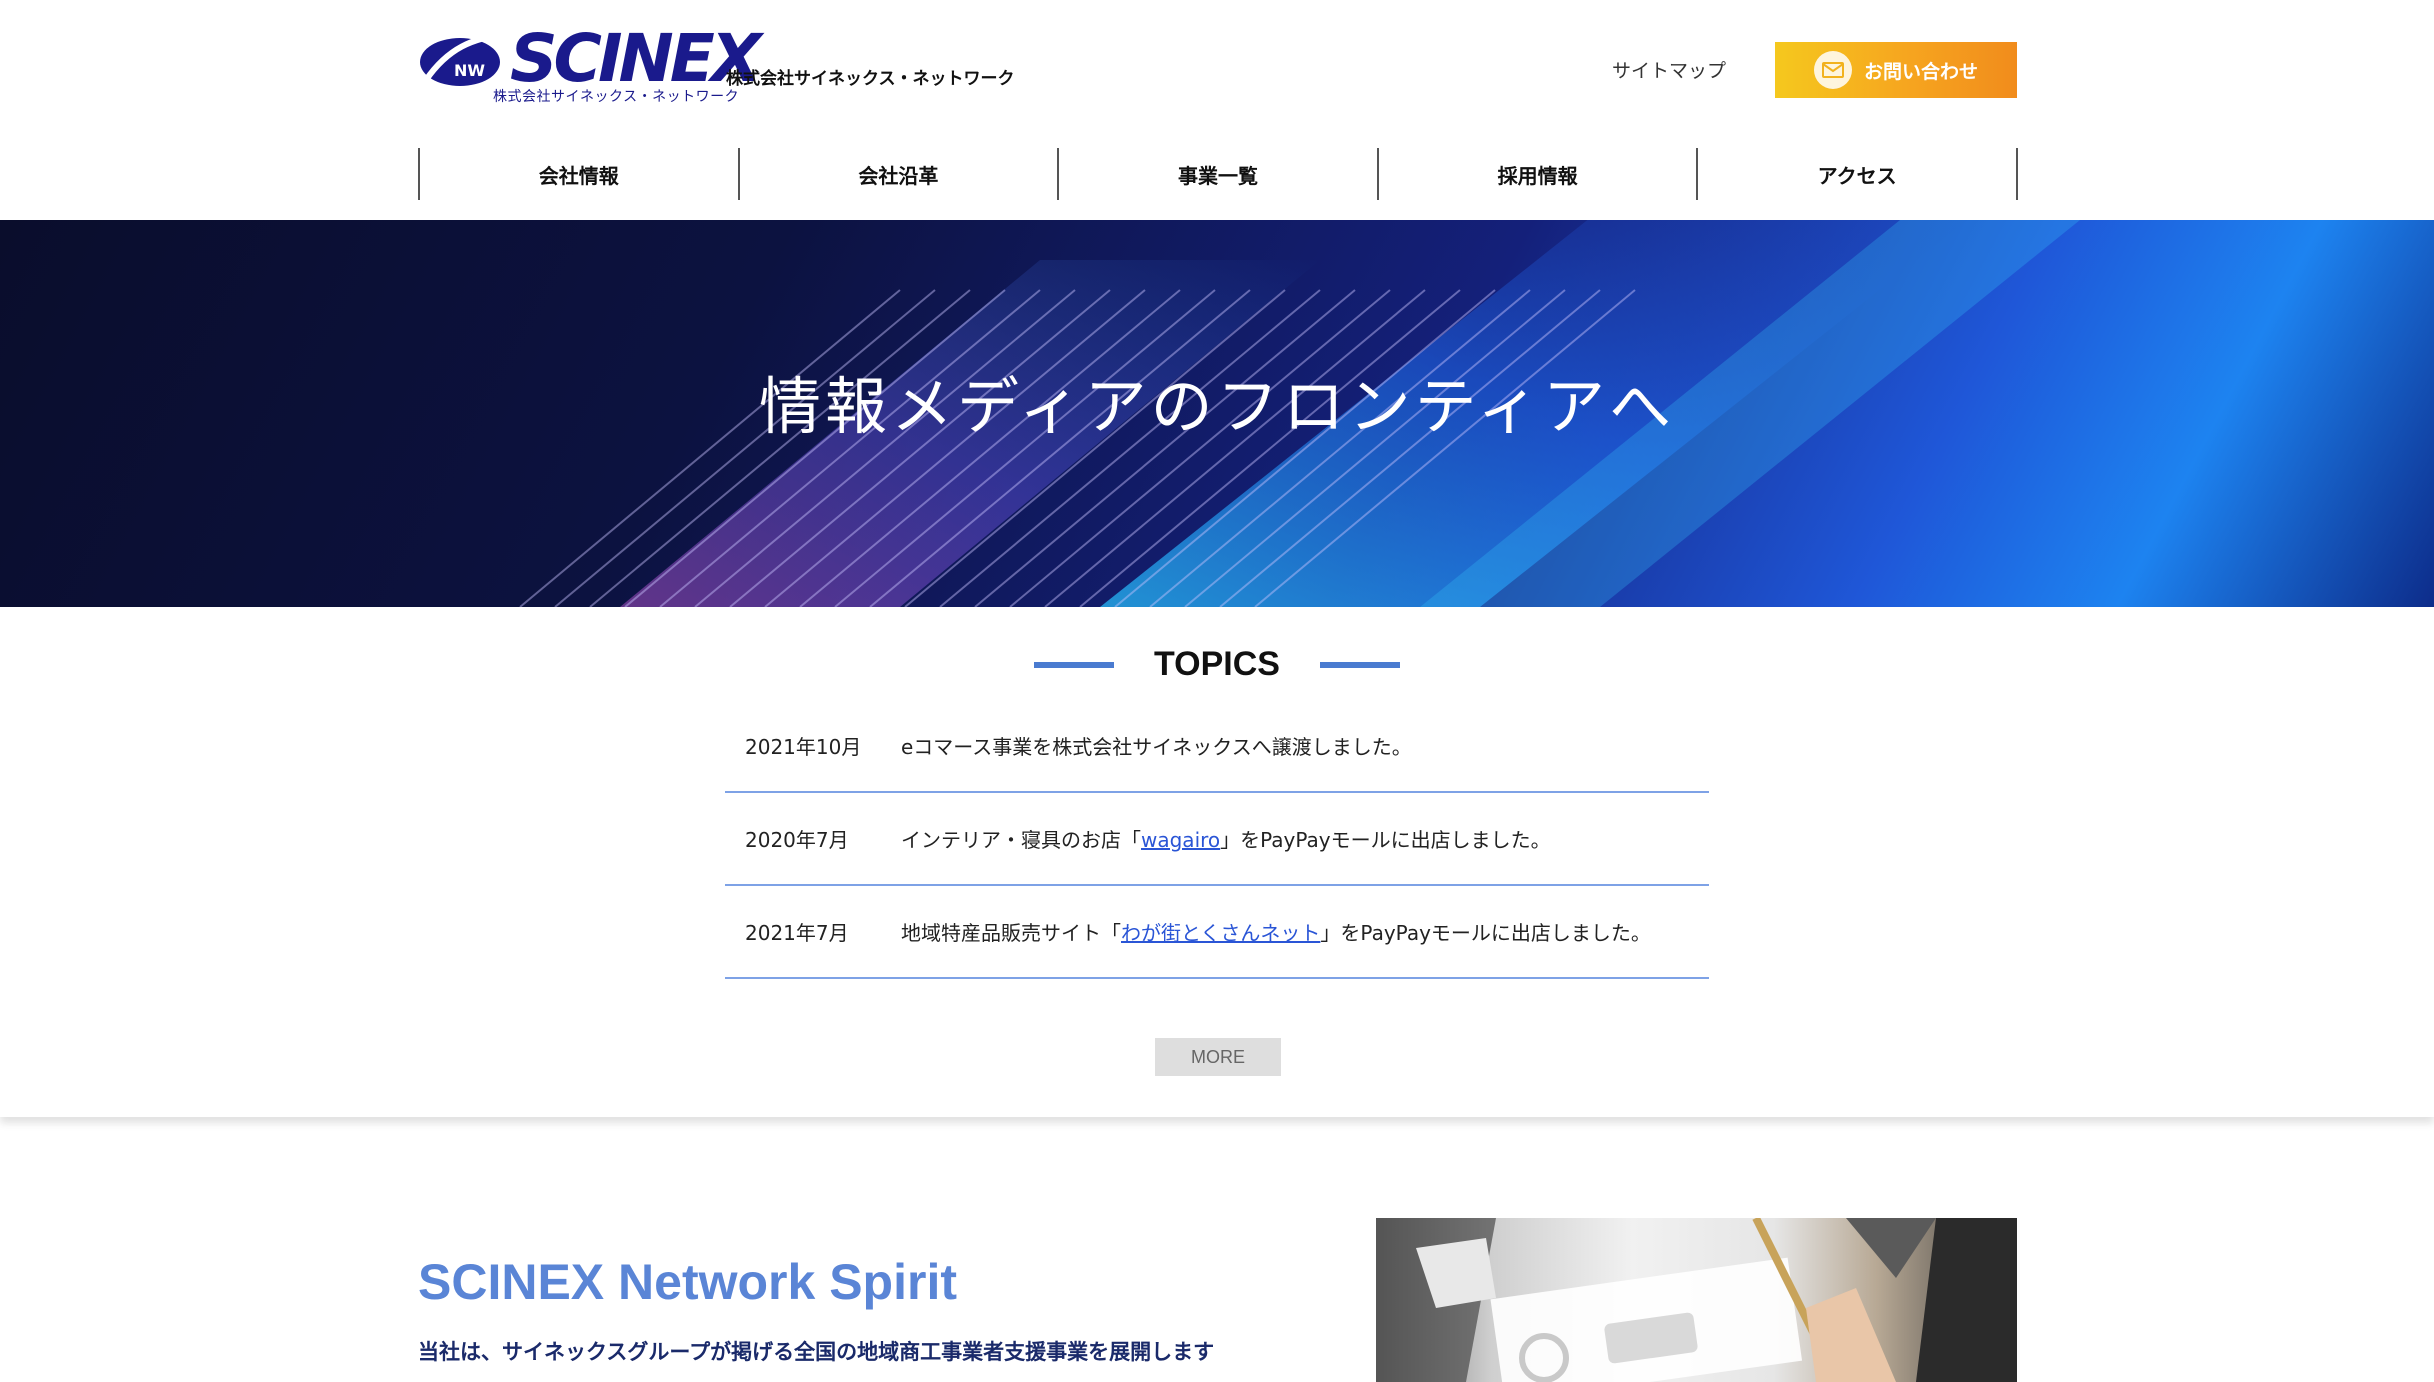 This screenshot has width=2434, height=1382. I want to click on business-photo, so click(1696, 1300).